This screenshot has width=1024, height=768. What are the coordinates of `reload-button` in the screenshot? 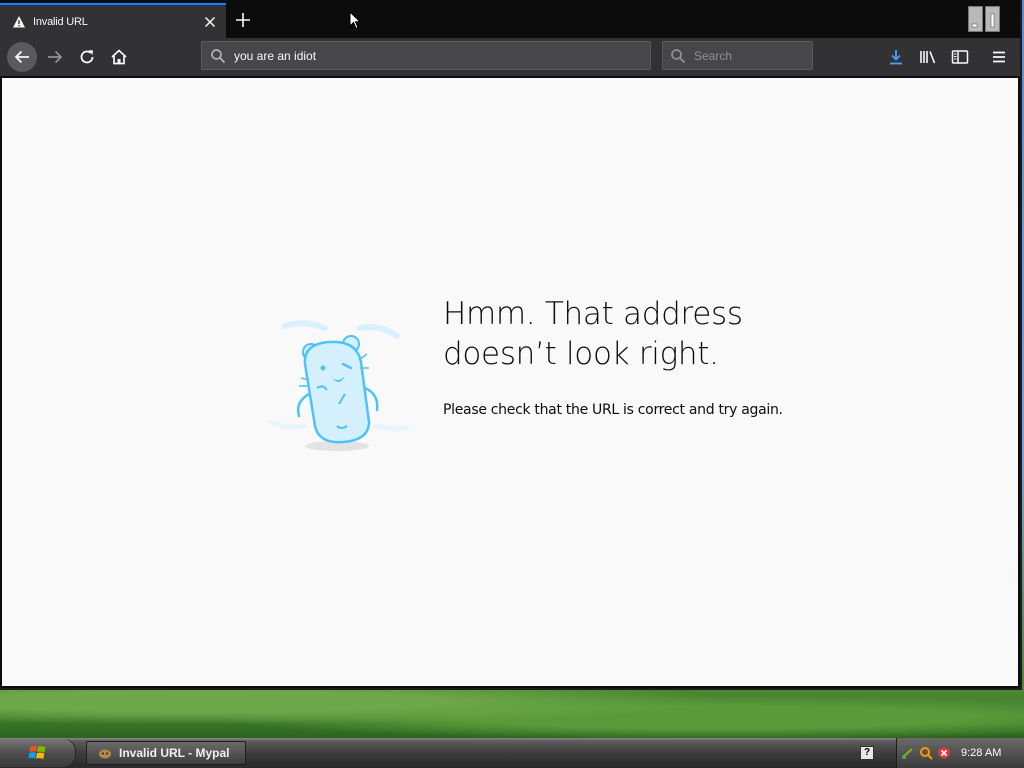 It's located at (87, 57).